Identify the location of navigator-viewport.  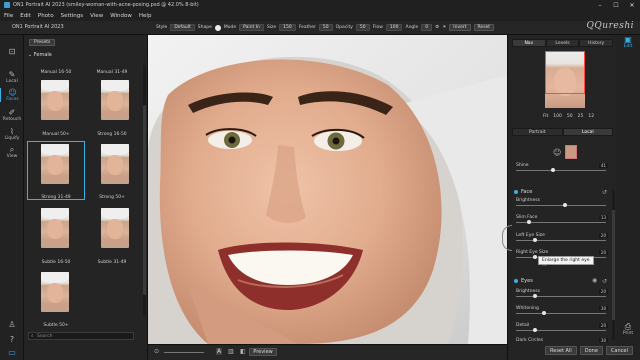
(565, 72).